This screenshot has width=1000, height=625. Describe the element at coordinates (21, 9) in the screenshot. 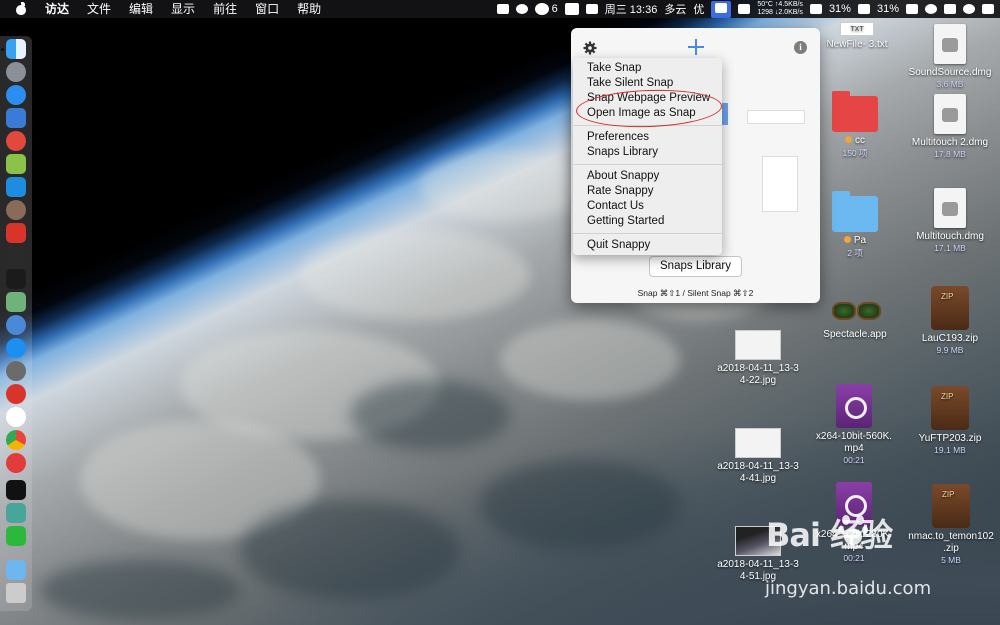

I see `apple-menu-icon` at that location.